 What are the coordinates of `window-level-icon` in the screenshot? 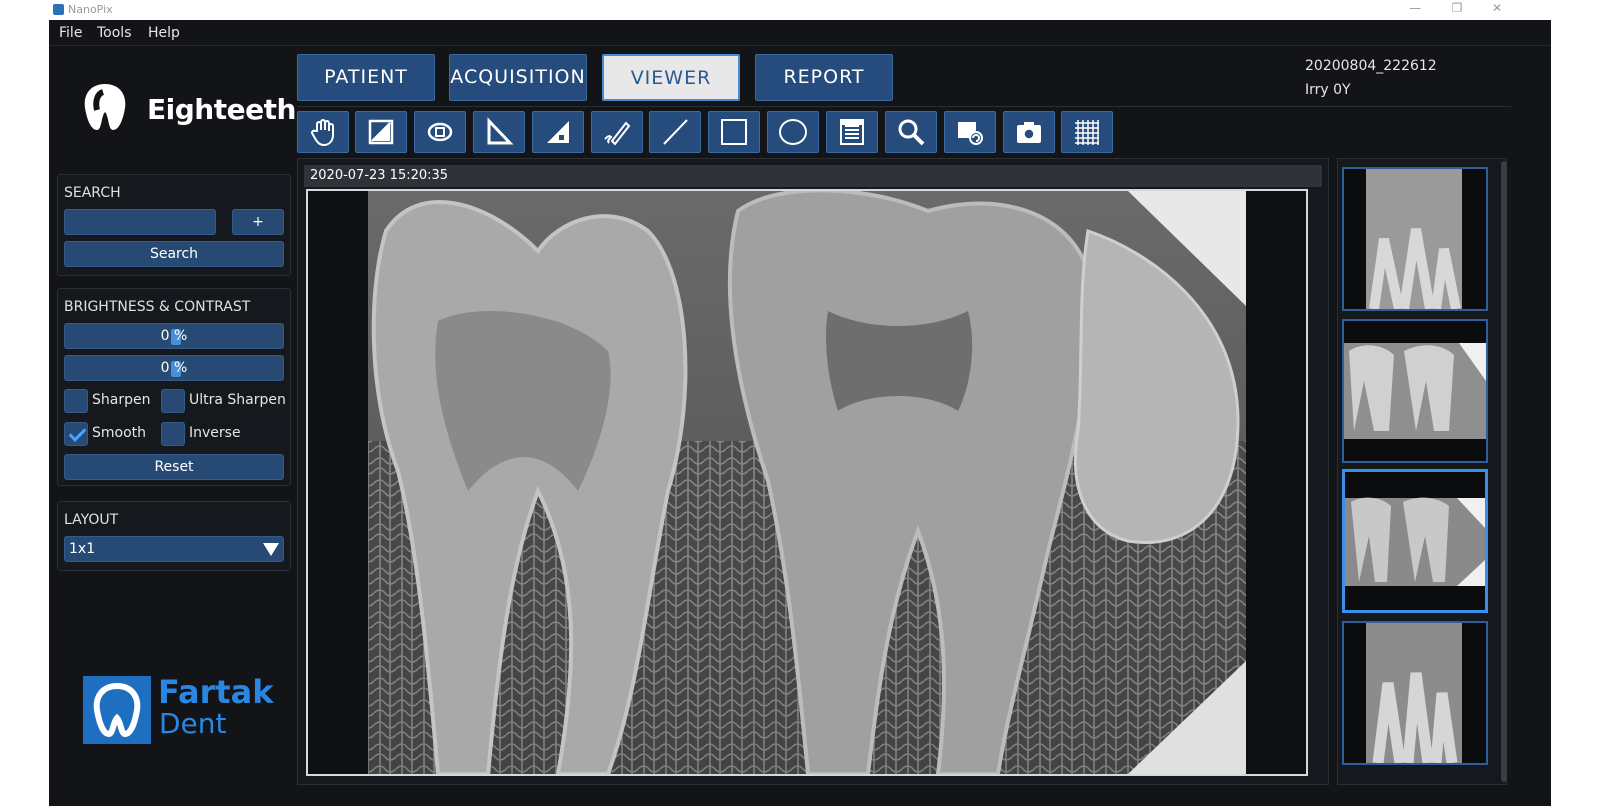 It's located at (381, 132).